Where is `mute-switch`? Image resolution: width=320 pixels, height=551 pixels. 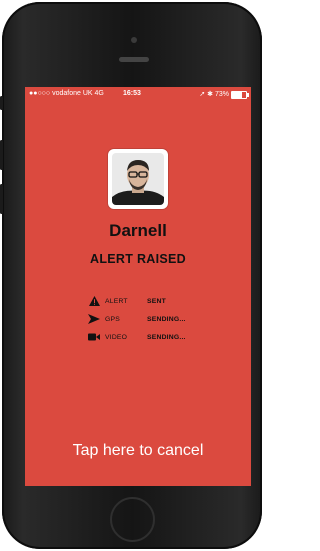
mute-switch is located at coordinates (1, 103).